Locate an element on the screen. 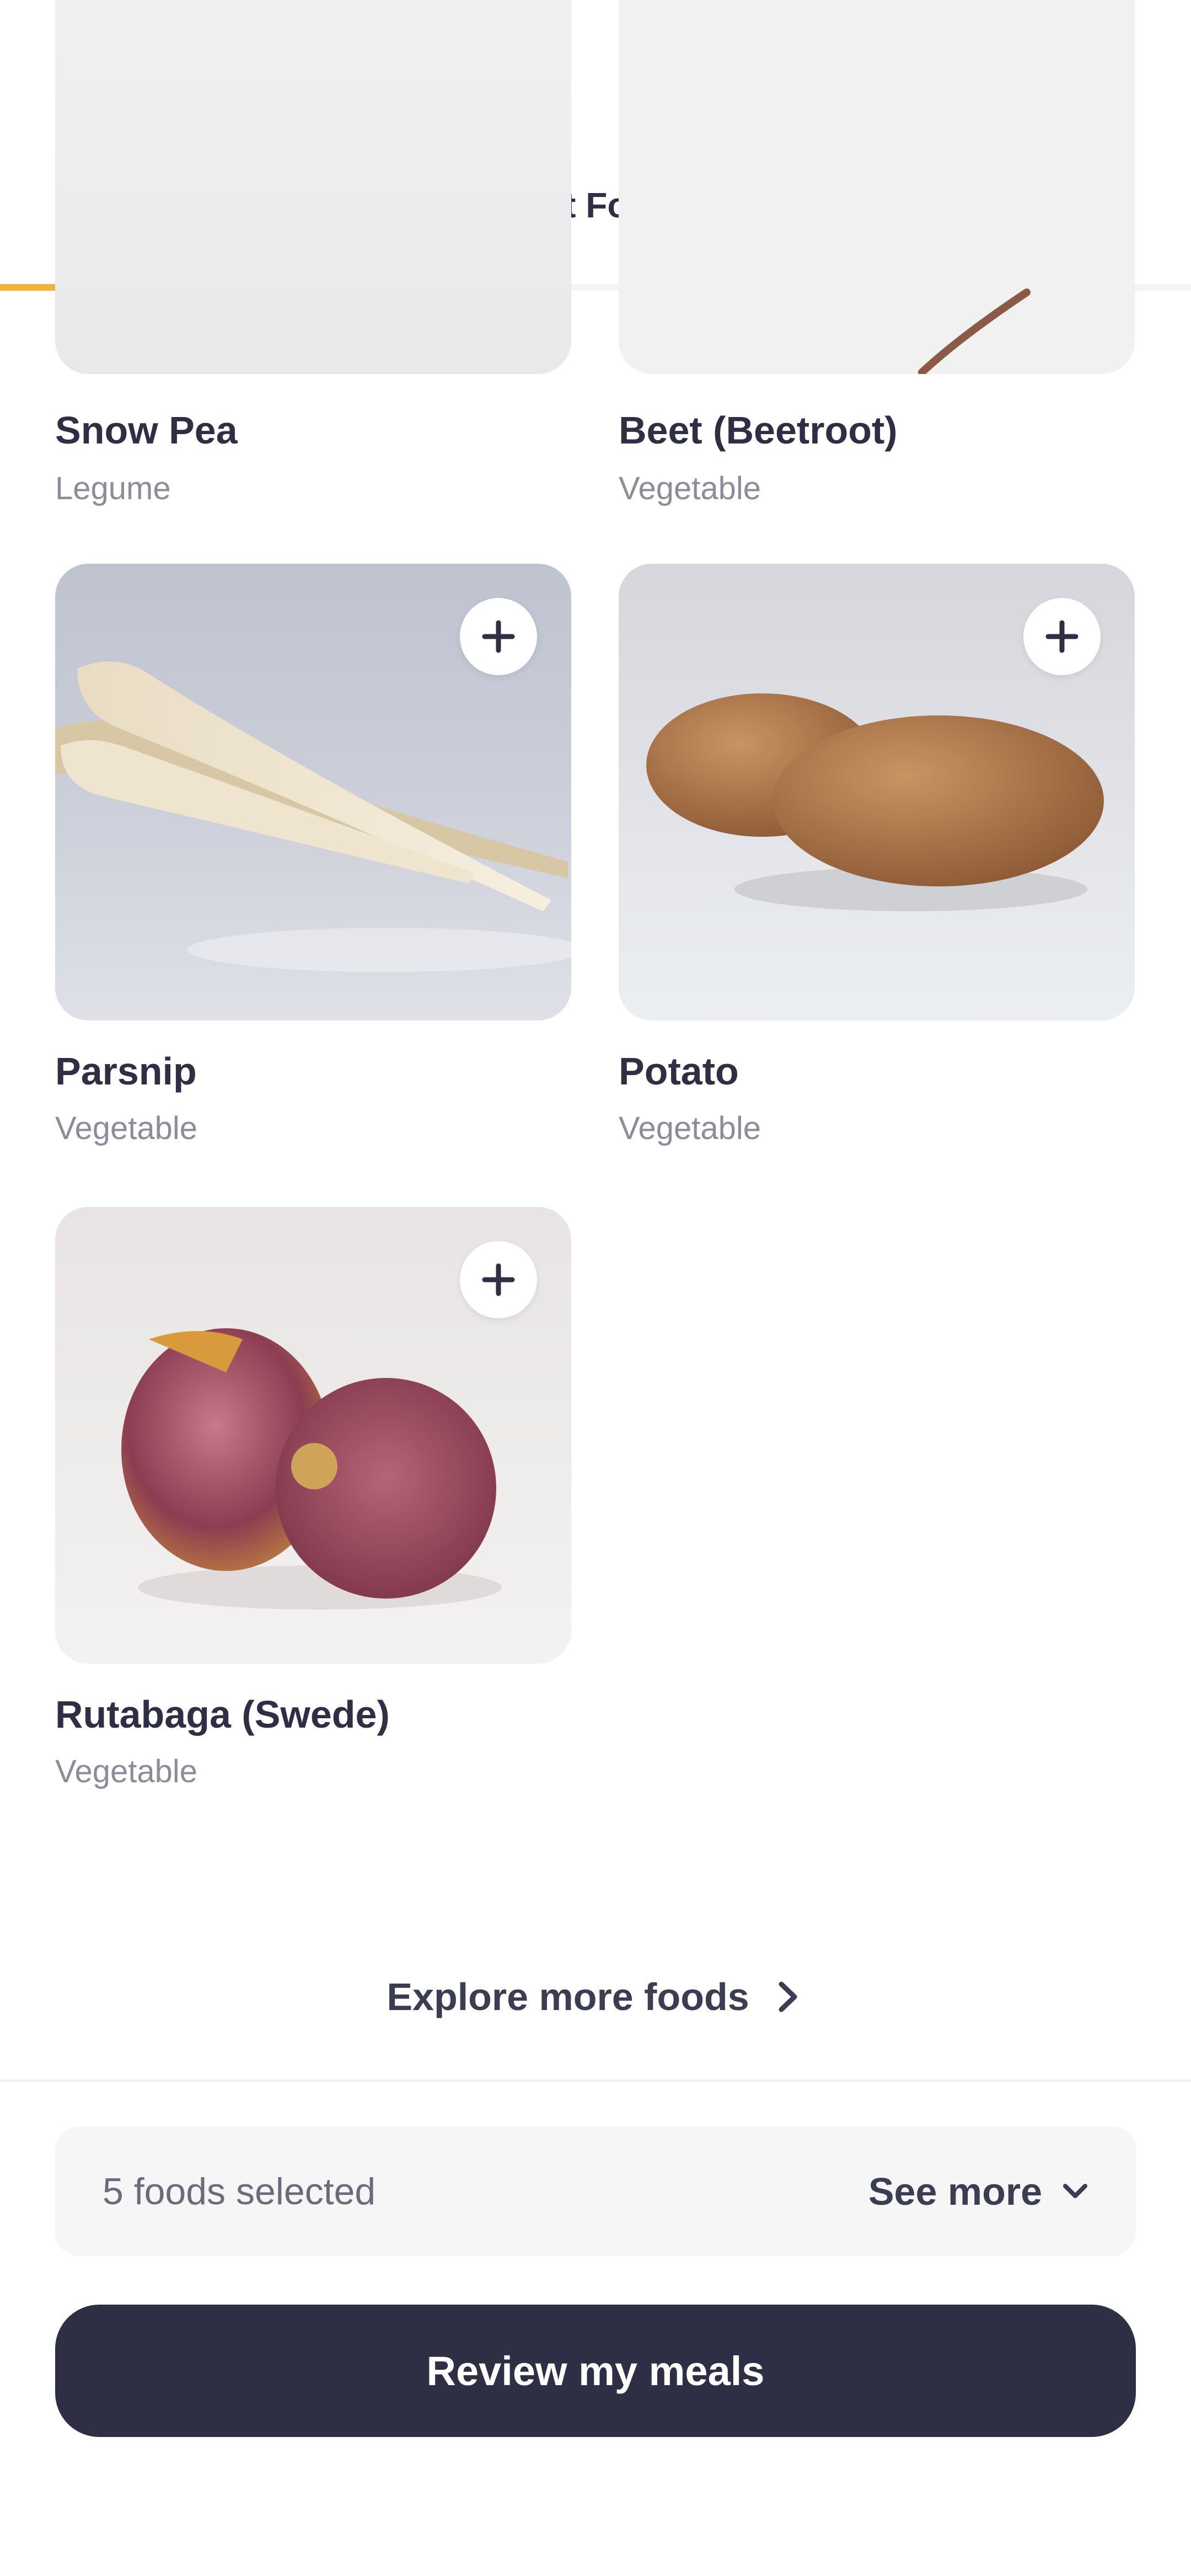  food-image-beet is located at coordinates (877, 187).